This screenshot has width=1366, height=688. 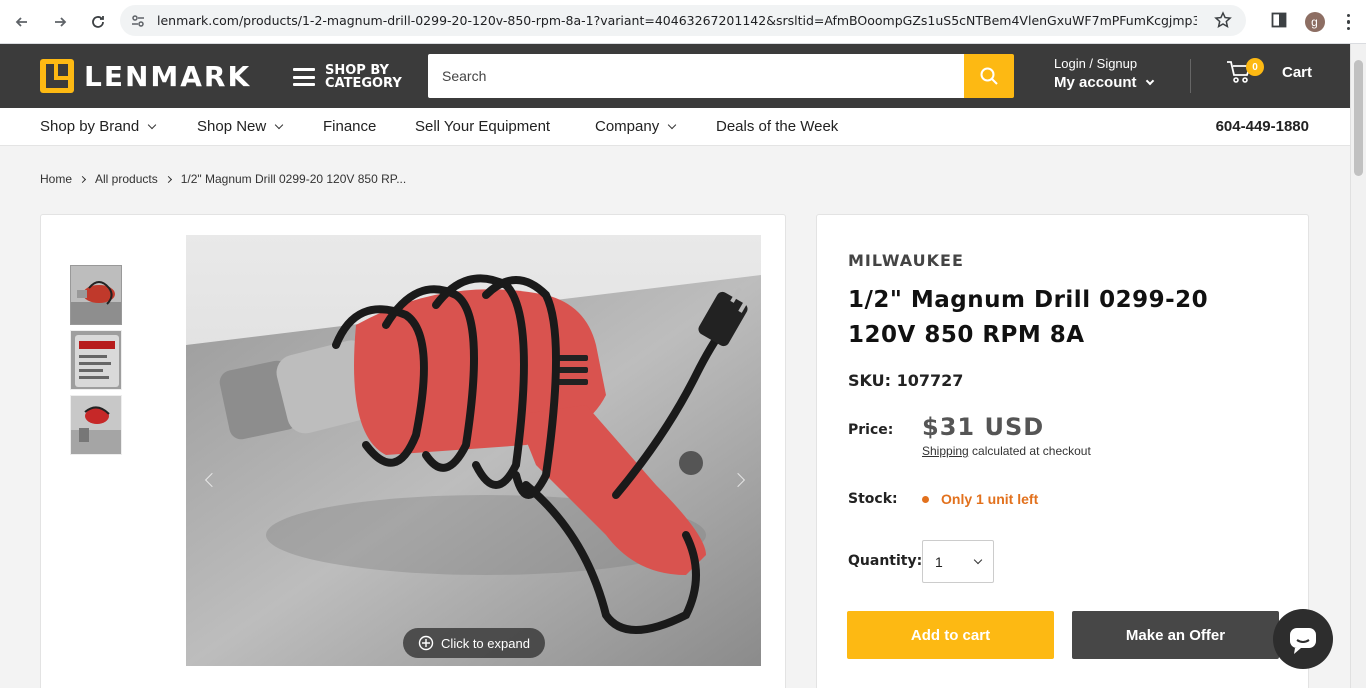 I want to click on nav-label: Finance, so click(x=350, y=126).